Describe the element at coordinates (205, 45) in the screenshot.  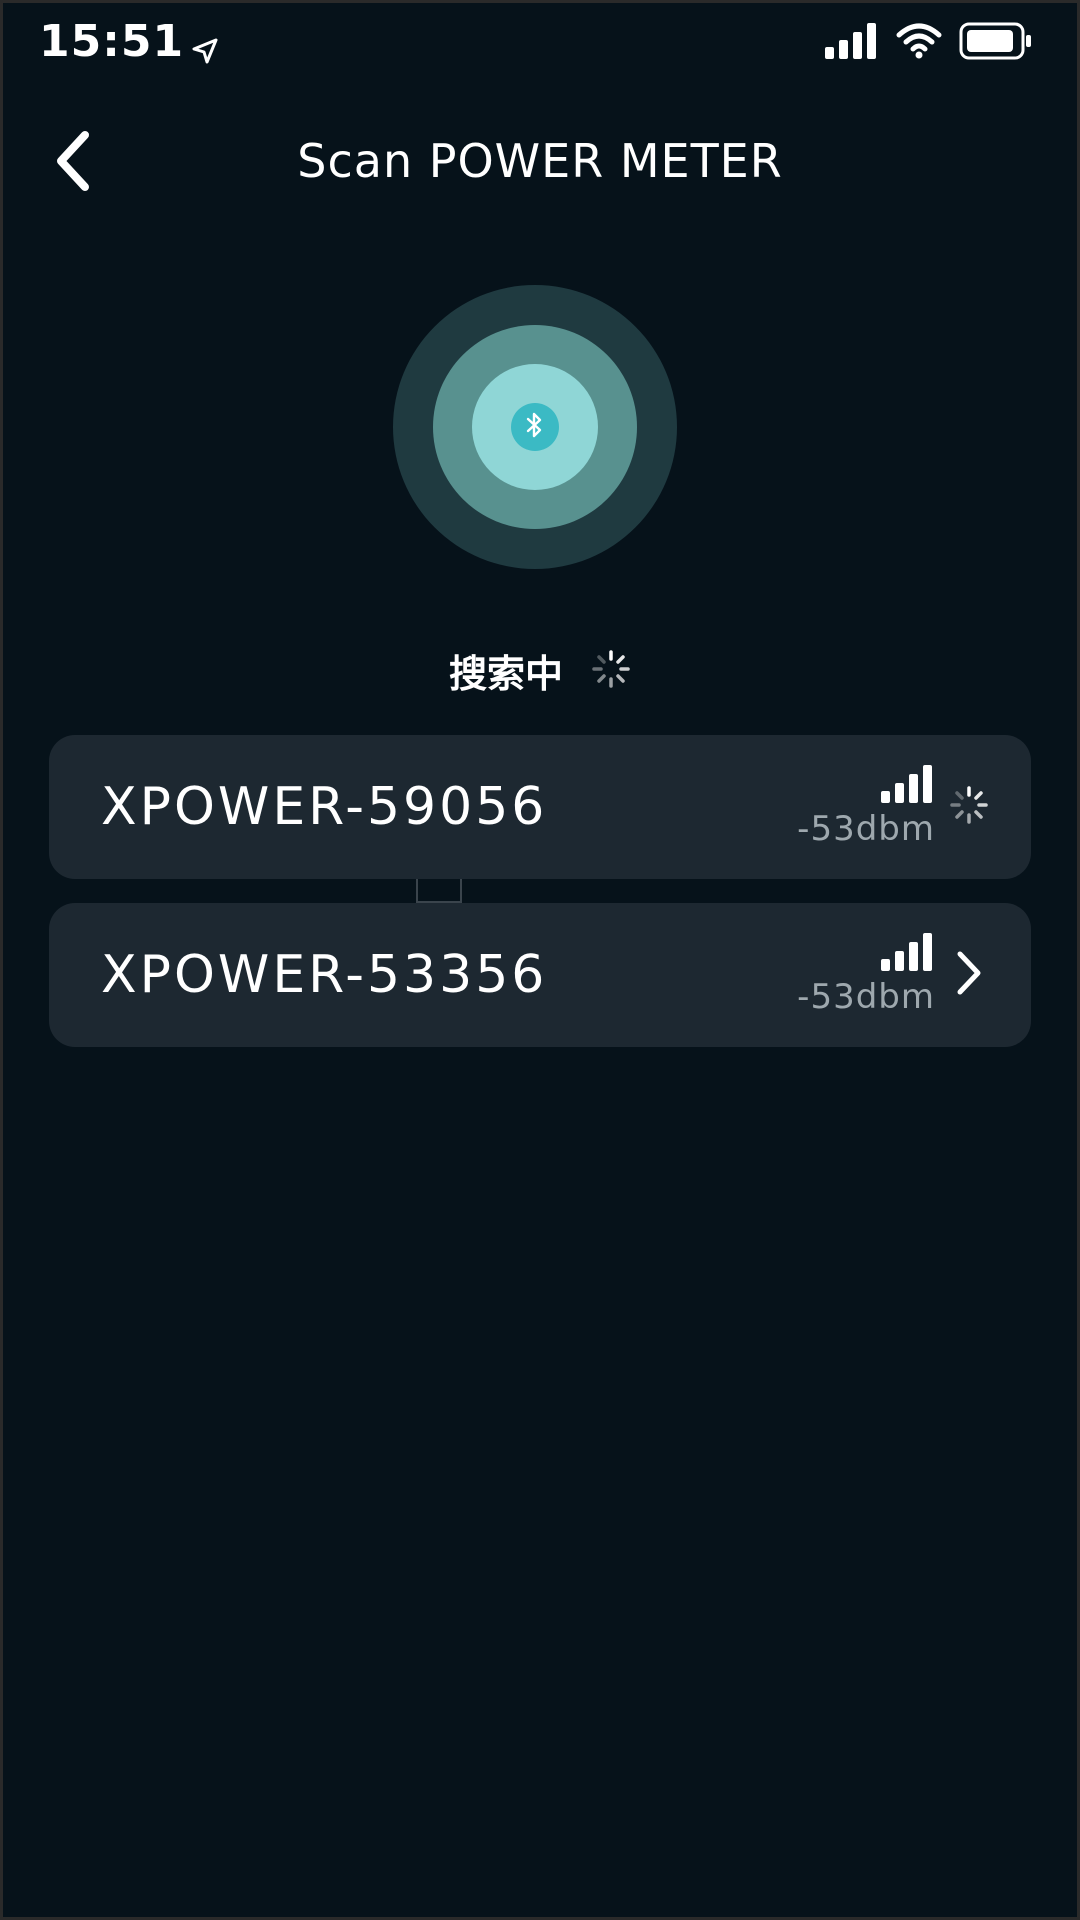
I see `location-arrow-icon` at that location.